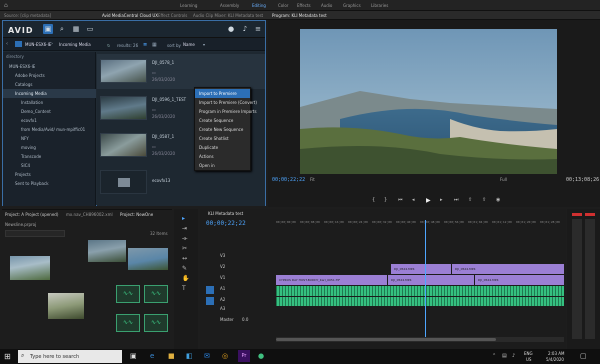 This screenshot has height=364, width=600. I want to click on list-item: DJI_0578_1 ▭ 26/03/2020, so click(181, 71).